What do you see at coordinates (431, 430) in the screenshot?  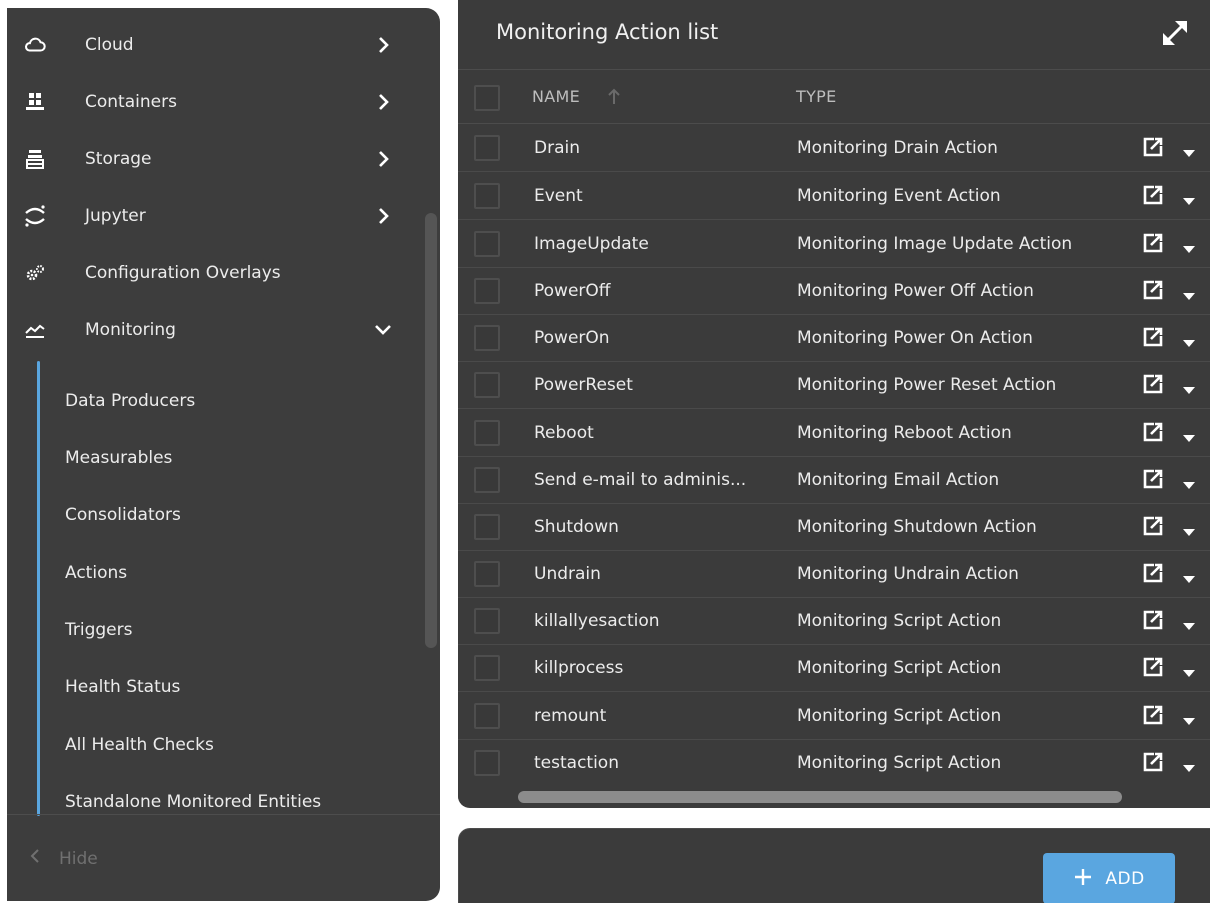 I see `sidebar-scrollbar` at bounding box center [431, 430].